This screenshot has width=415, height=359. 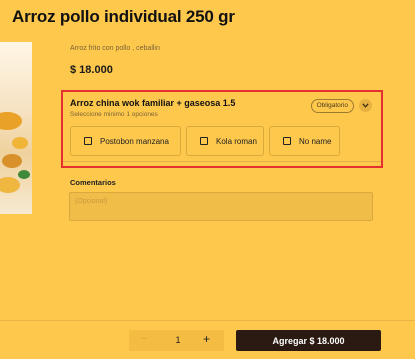 I want to click on product-title: Arroz pollo individual 250 gr, so click(x=123, y=16).